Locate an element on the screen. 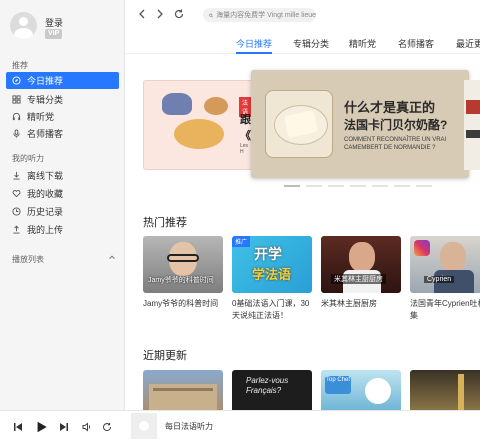  upload-icon is located at coordinates (16, 229).